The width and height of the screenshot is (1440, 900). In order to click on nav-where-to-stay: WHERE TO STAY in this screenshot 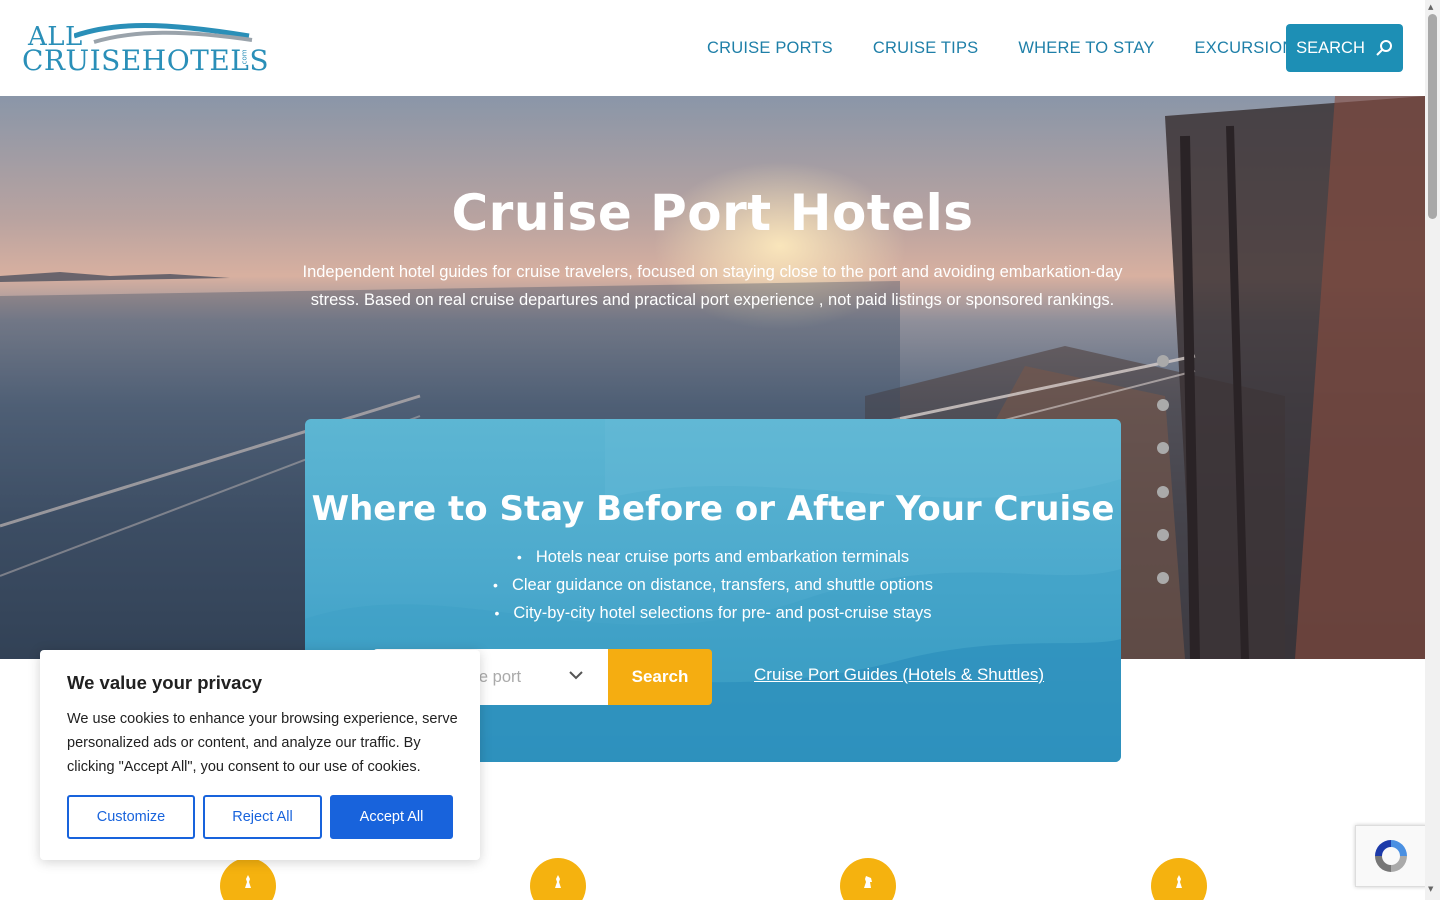, I will do `click(1086, 48)`.